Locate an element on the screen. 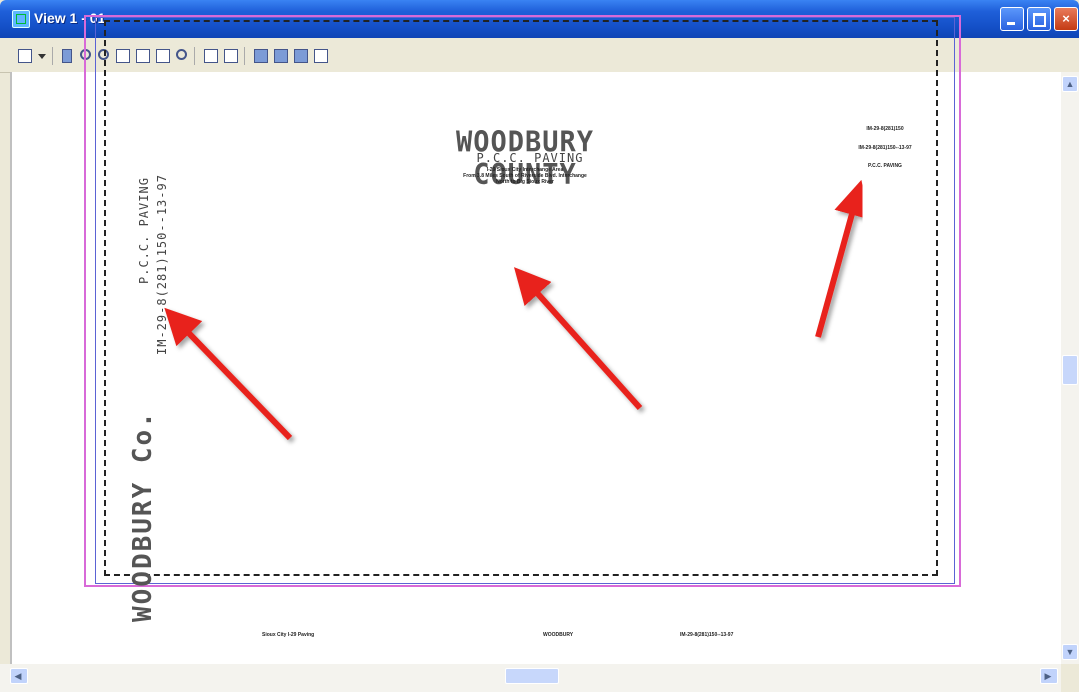 This screenshot has height=692, width=1079. top-right-text: IM-29-8(281)150 is located at coordinates (885, 129).